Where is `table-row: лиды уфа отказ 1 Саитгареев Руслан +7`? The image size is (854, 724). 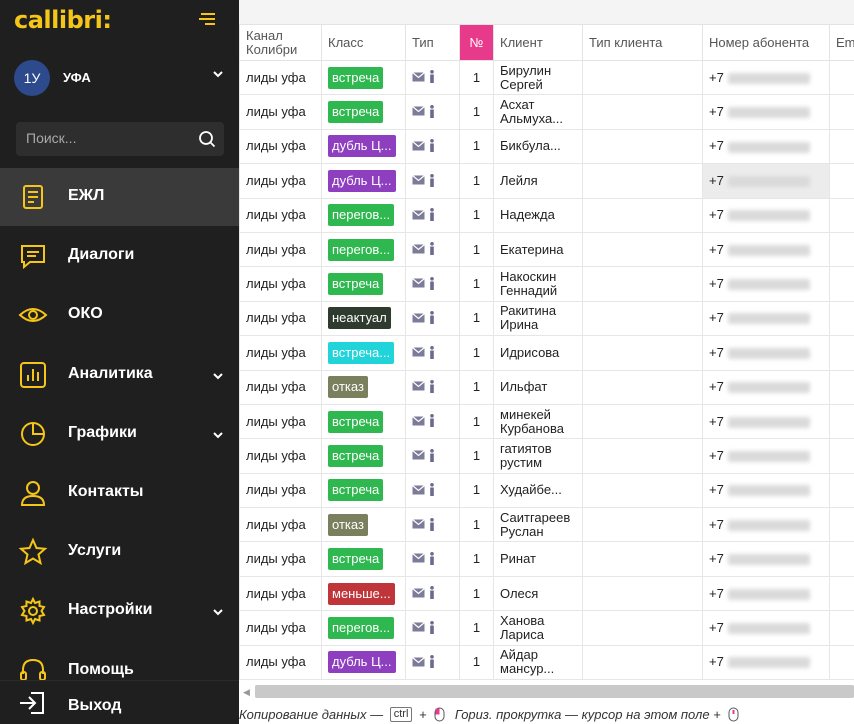 table-row: лиды уфа отказ 1 Саитгареев Руслан +7 is located at coordinates (546, 525).